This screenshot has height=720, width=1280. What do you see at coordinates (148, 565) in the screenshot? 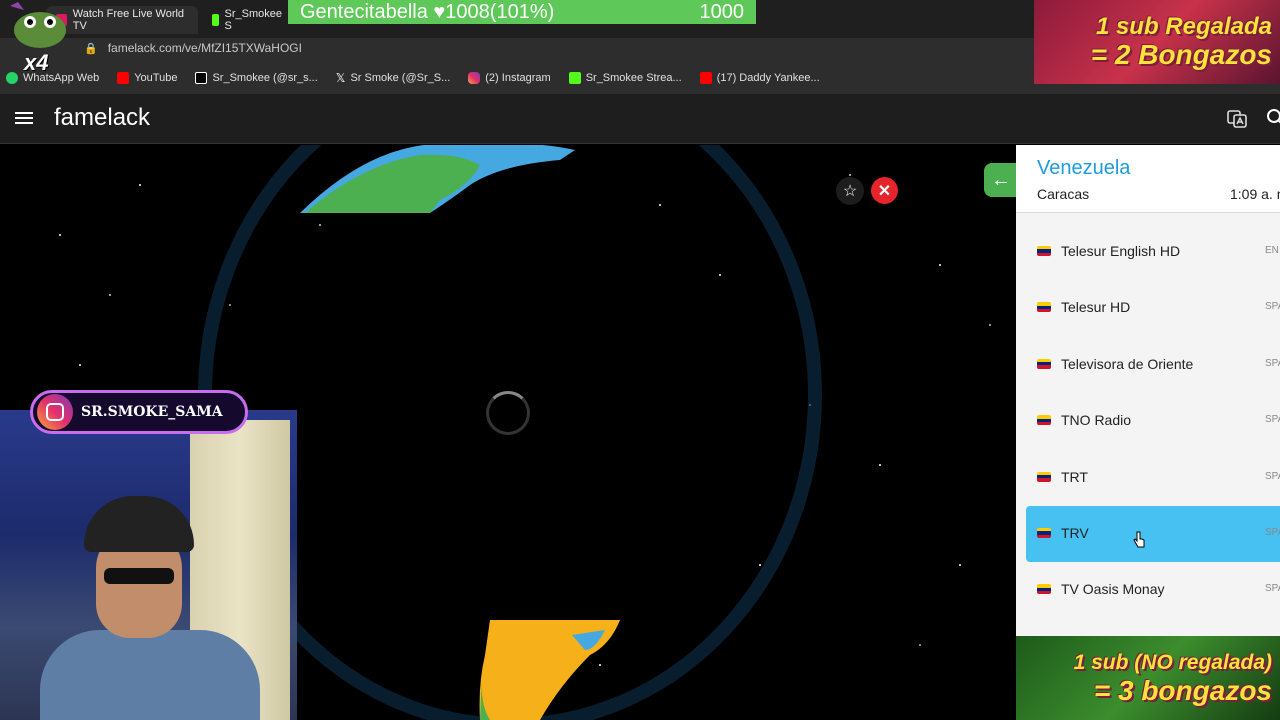
I see `webcam-feed` at bounding box center [148, 565].